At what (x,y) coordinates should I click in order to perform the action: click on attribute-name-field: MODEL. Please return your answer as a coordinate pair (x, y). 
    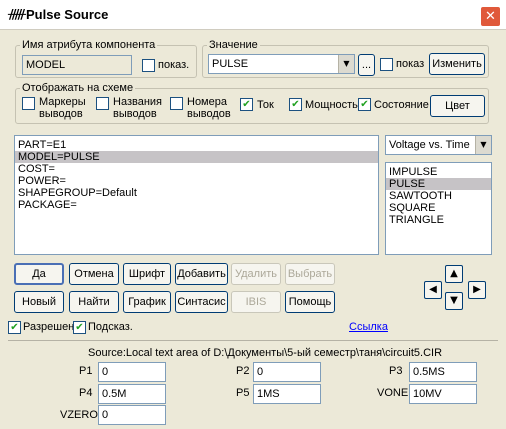
    Looking at the image, I should click on (77, 65).